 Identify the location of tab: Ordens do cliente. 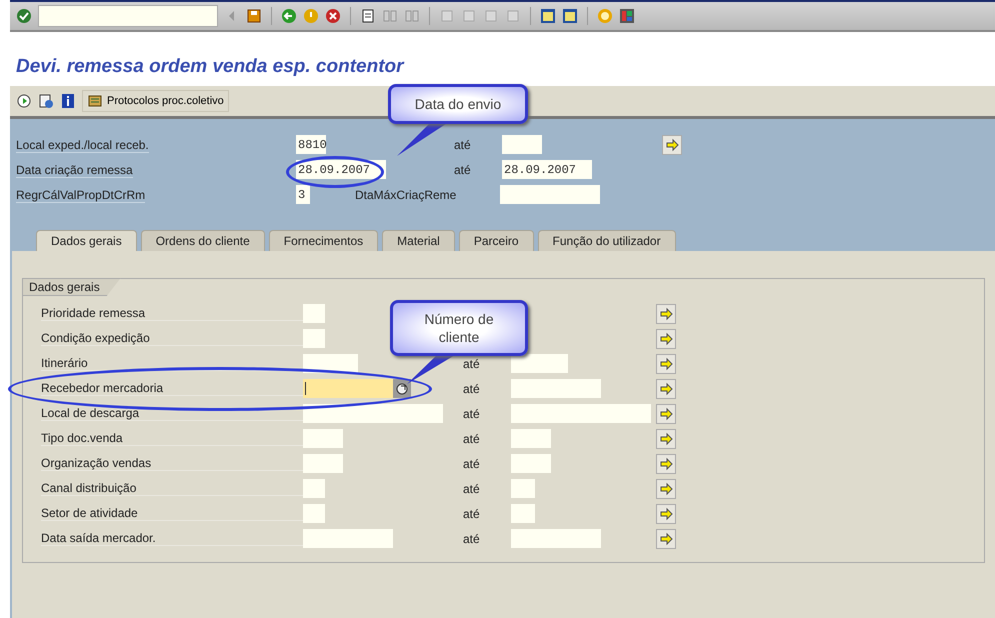
(202, 240).